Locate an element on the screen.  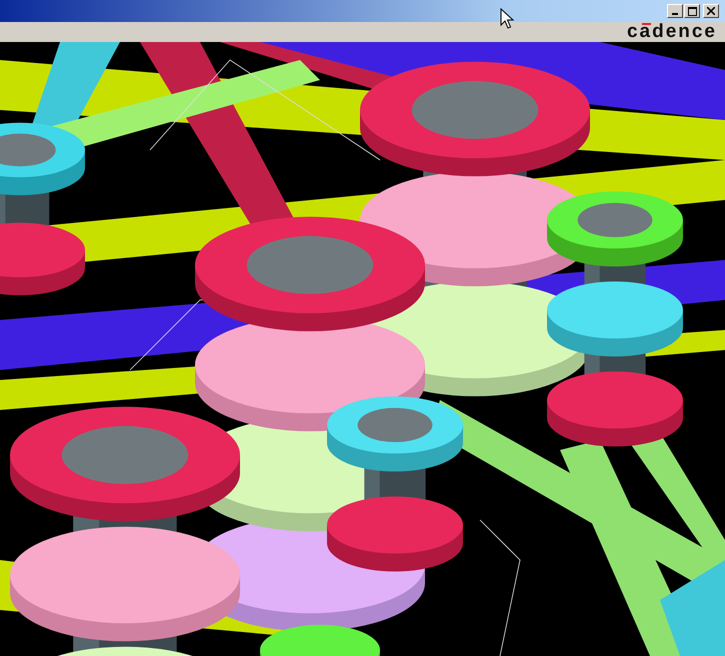
close-button is located at coordinates (711, 11).